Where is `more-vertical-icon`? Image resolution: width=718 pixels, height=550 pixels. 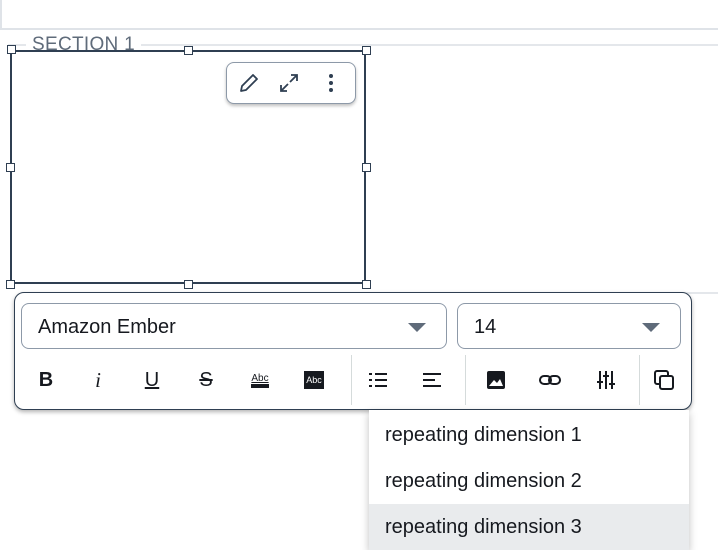 more-vertical-icon is located at coordinates (331, 83).